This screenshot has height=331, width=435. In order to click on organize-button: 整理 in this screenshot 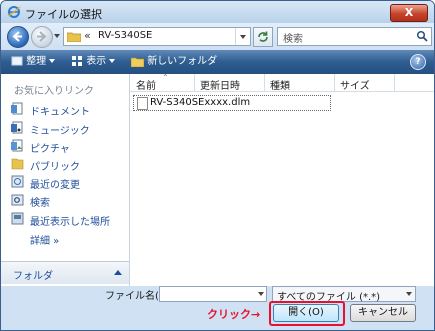, I will do `click(33, 62)`.